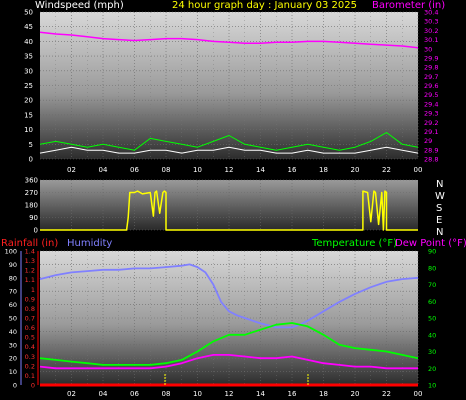 Image resolution: width=466 pixels, height=400 pixels. I want to click on windspeed-axis-label: Windspeed (mph), so click(79, 5).